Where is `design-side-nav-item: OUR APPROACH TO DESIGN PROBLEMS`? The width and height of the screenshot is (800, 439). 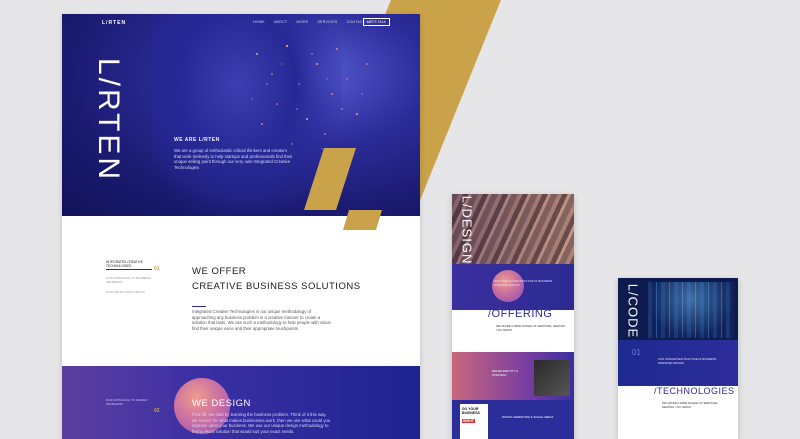 design-side-nav-item: OUR APPROACH TO DESIGN PROBLEMS is located at coordinates (131, 402).